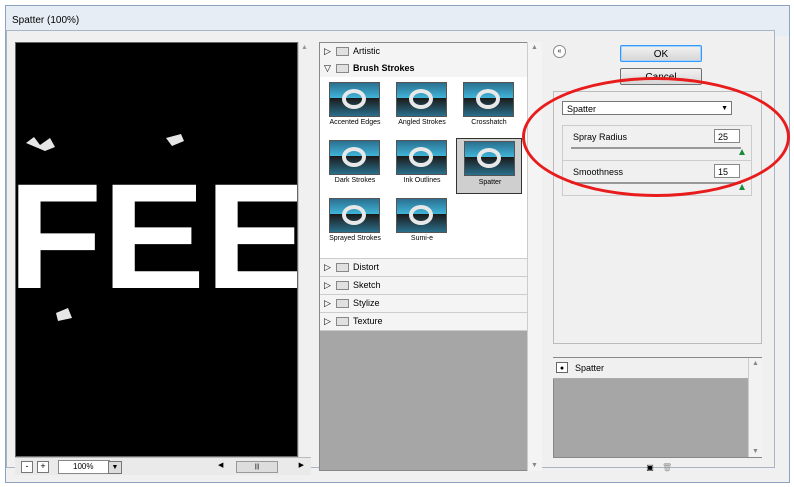  I want to click on category-label: Artistic, so click(366, 51).